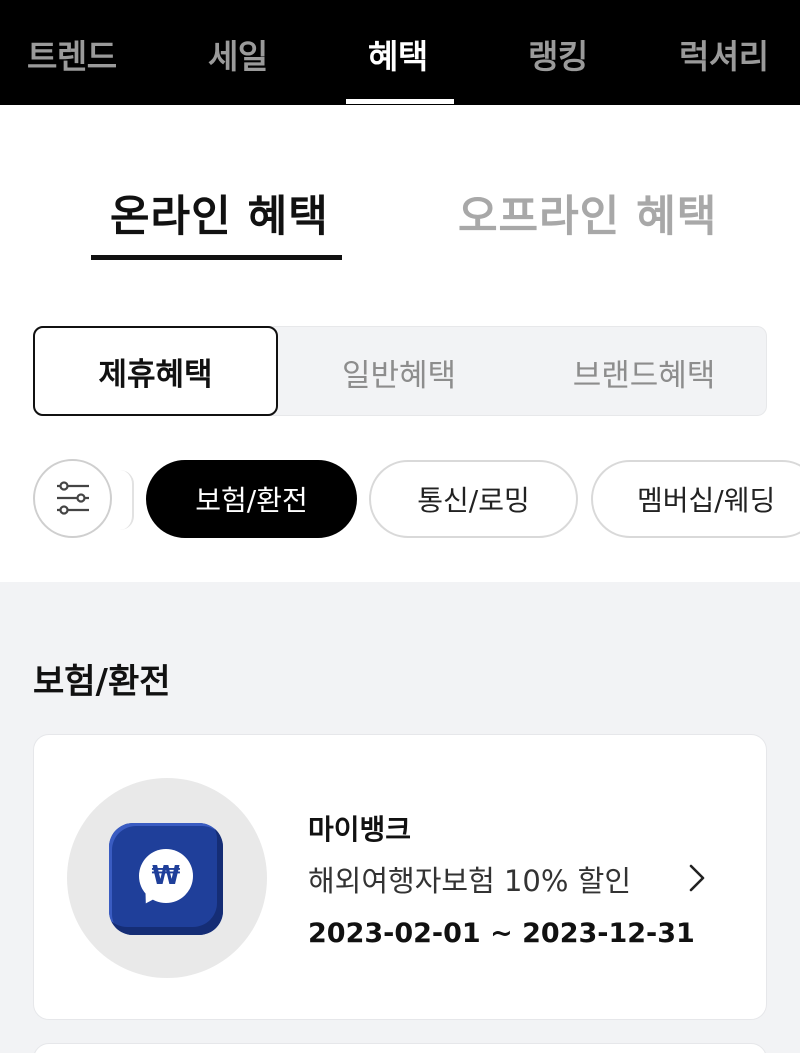  Describe the element at coordinates (697, 878) in the screenshot. I see `chevron-right-icon` at that location.